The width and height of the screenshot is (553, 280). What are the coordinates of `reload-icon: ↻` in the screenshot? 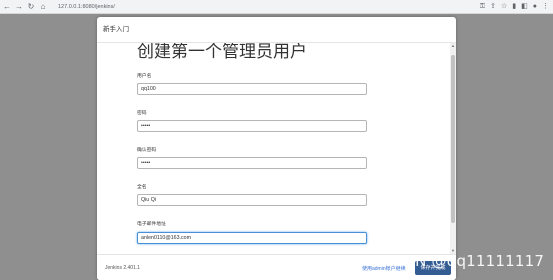 It's located at (31, 7).